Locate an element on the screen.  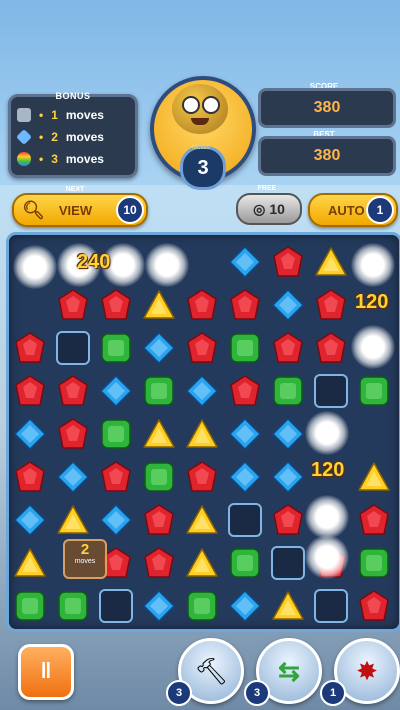
next-label: NEXT is located at coordinates (75, 189).